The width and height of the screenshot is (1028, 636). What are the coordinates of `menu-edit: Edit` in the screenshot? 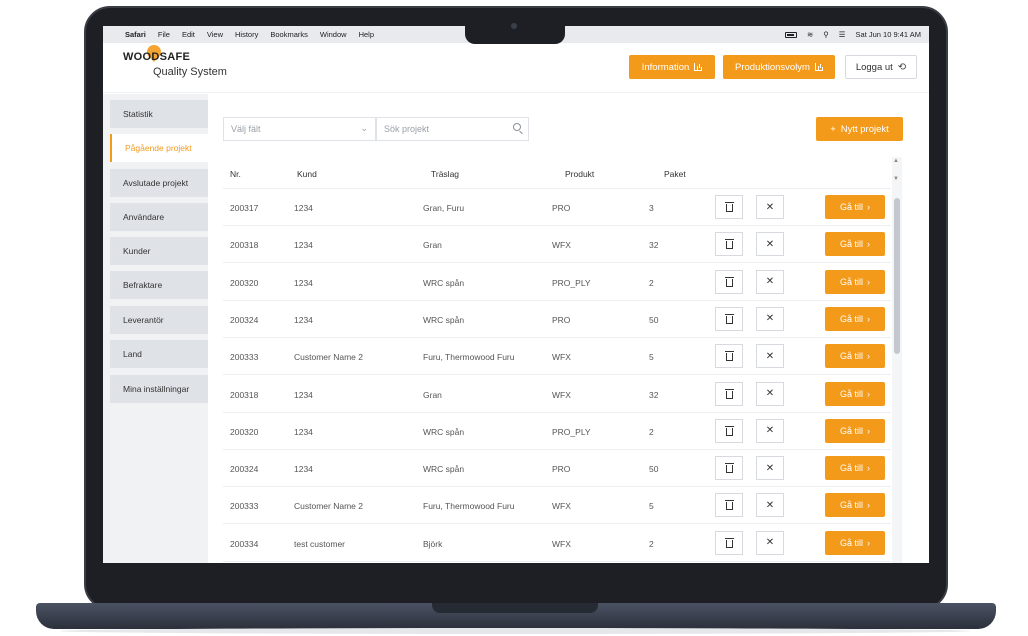 It's located at (188, 34).